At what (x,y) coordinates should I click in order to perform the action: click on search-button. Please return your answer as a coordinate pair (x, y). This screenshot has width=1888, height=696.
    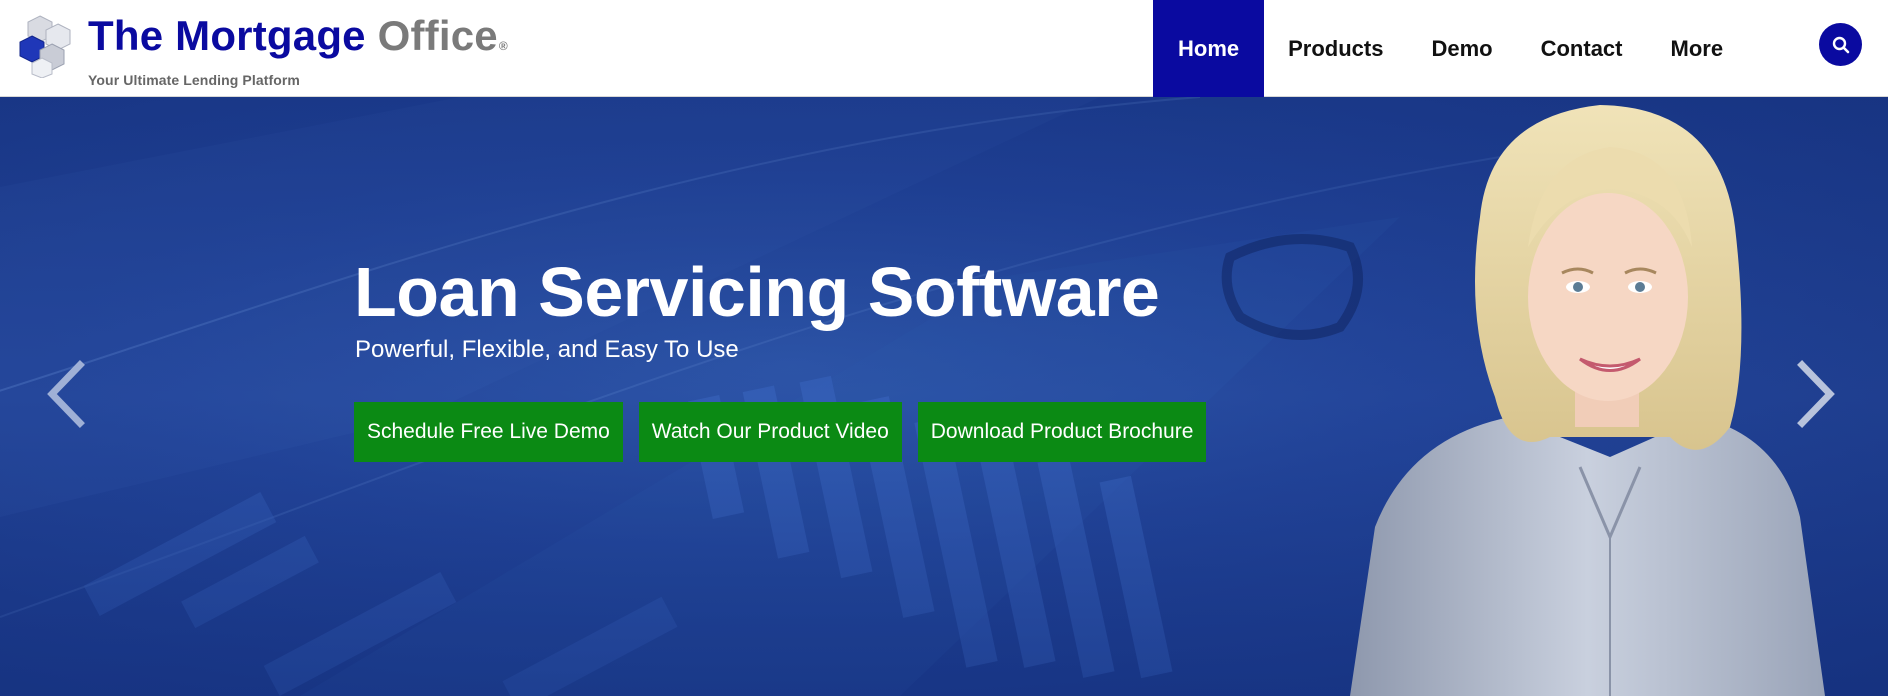
    Looking at the image, I should click on (1840, 44).